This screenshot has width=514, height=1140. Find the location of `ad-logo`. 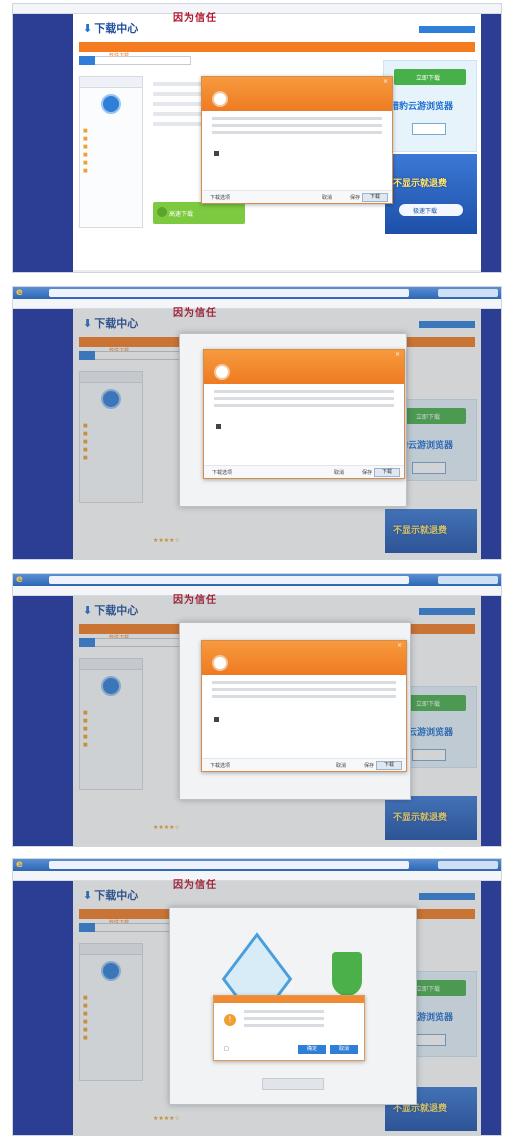

ad-logo is located at coordinates (429, 129).